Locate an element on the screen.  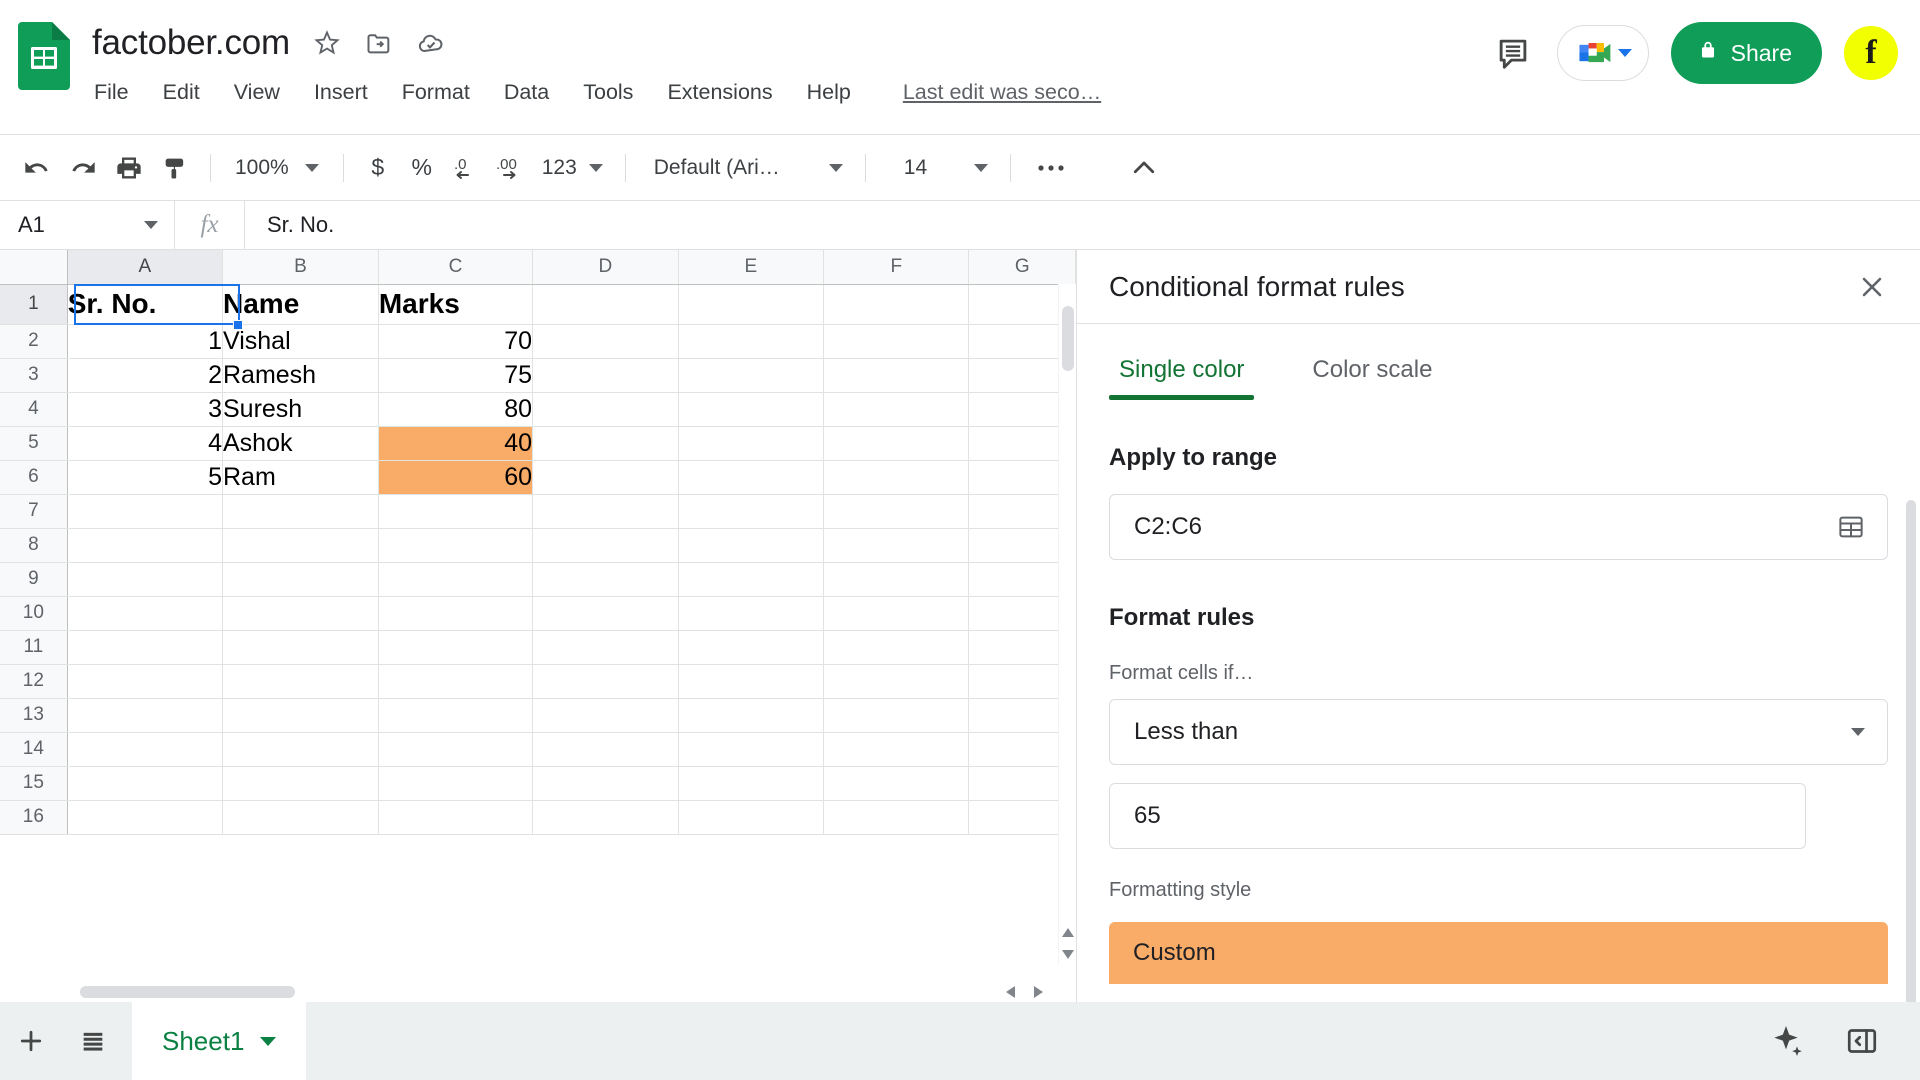
cell-D16 is located at coordinates (605, 817).